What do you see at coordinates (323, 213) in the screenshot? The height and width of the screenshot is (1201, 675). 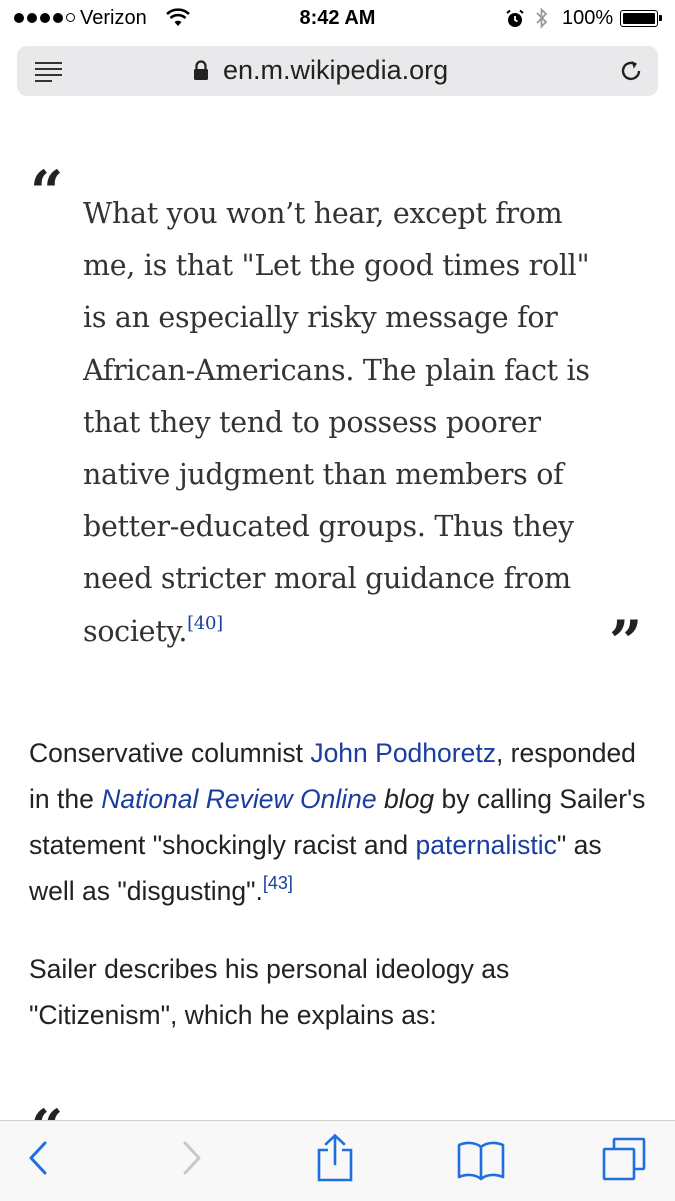 I see `quote-line: What you won’t hear, except from` at bounding box center [323, 213].